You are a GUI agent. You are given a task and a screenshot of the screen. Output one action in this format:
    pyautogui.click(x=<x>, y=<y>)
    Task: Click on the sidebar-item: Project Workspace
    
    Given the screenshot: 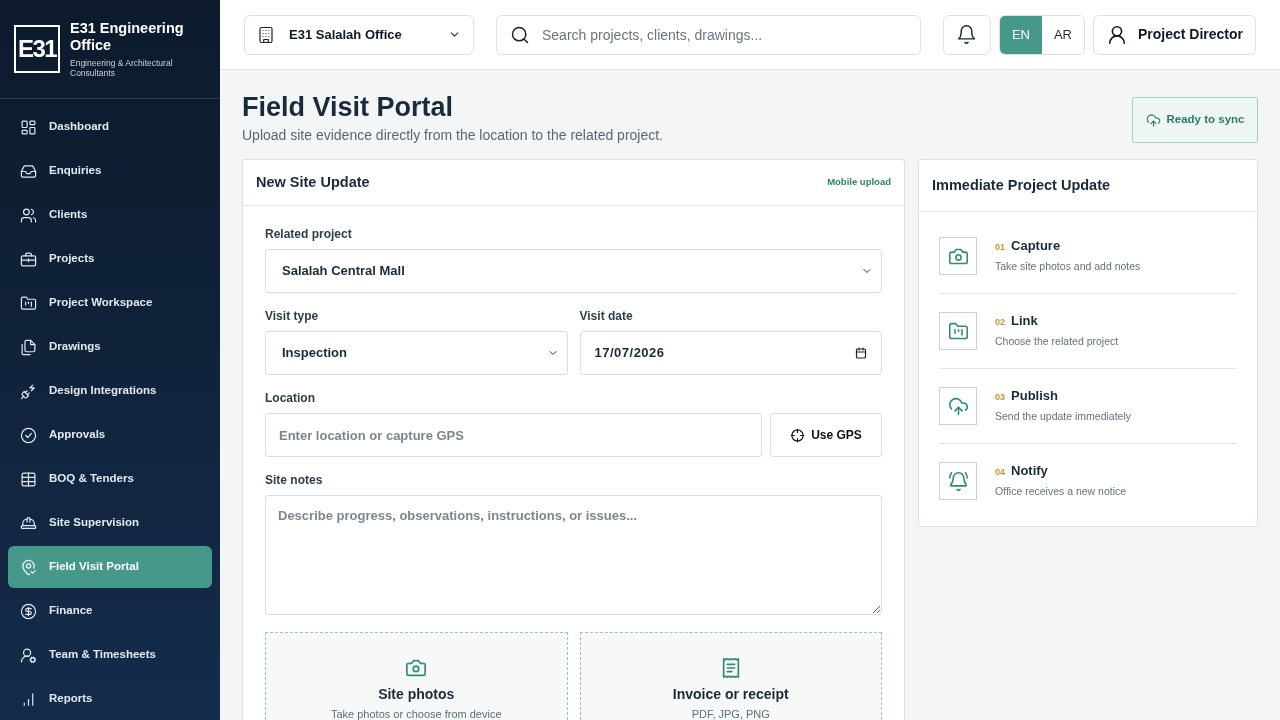 What is the action you would take?
    pyautogui.click(x=110, y=303)
    